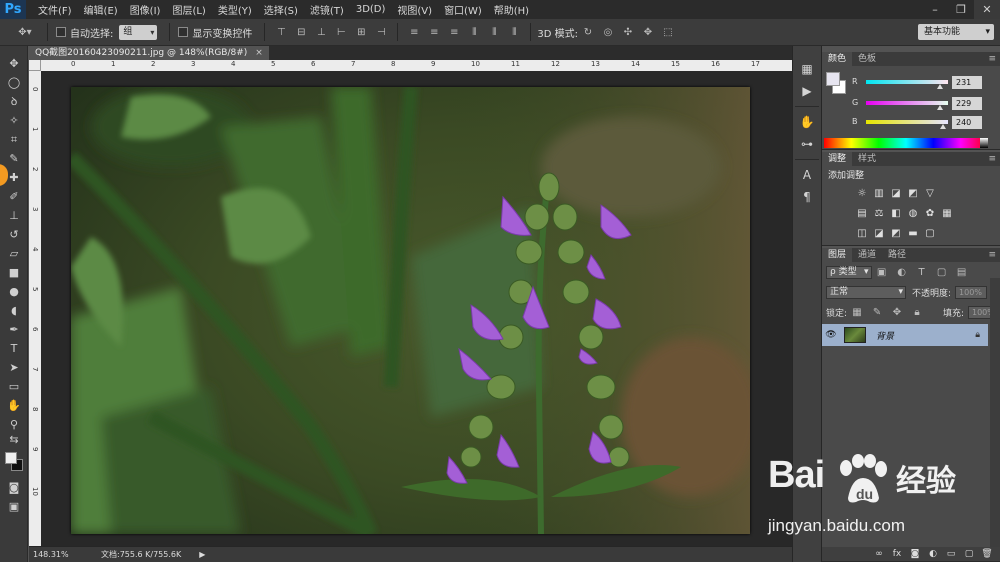  What do you see at coordinates (867, 255) in the screenshot?
I see `tab-channels: 通道` at bounding box center [867, 255].